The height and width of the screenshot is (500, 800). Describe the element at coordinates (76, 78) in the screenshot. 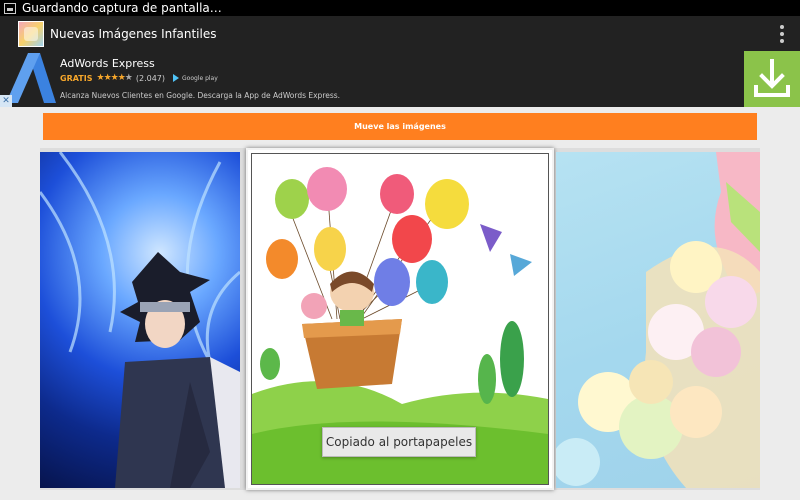

I see `ad-price: GRATIS` at that location.